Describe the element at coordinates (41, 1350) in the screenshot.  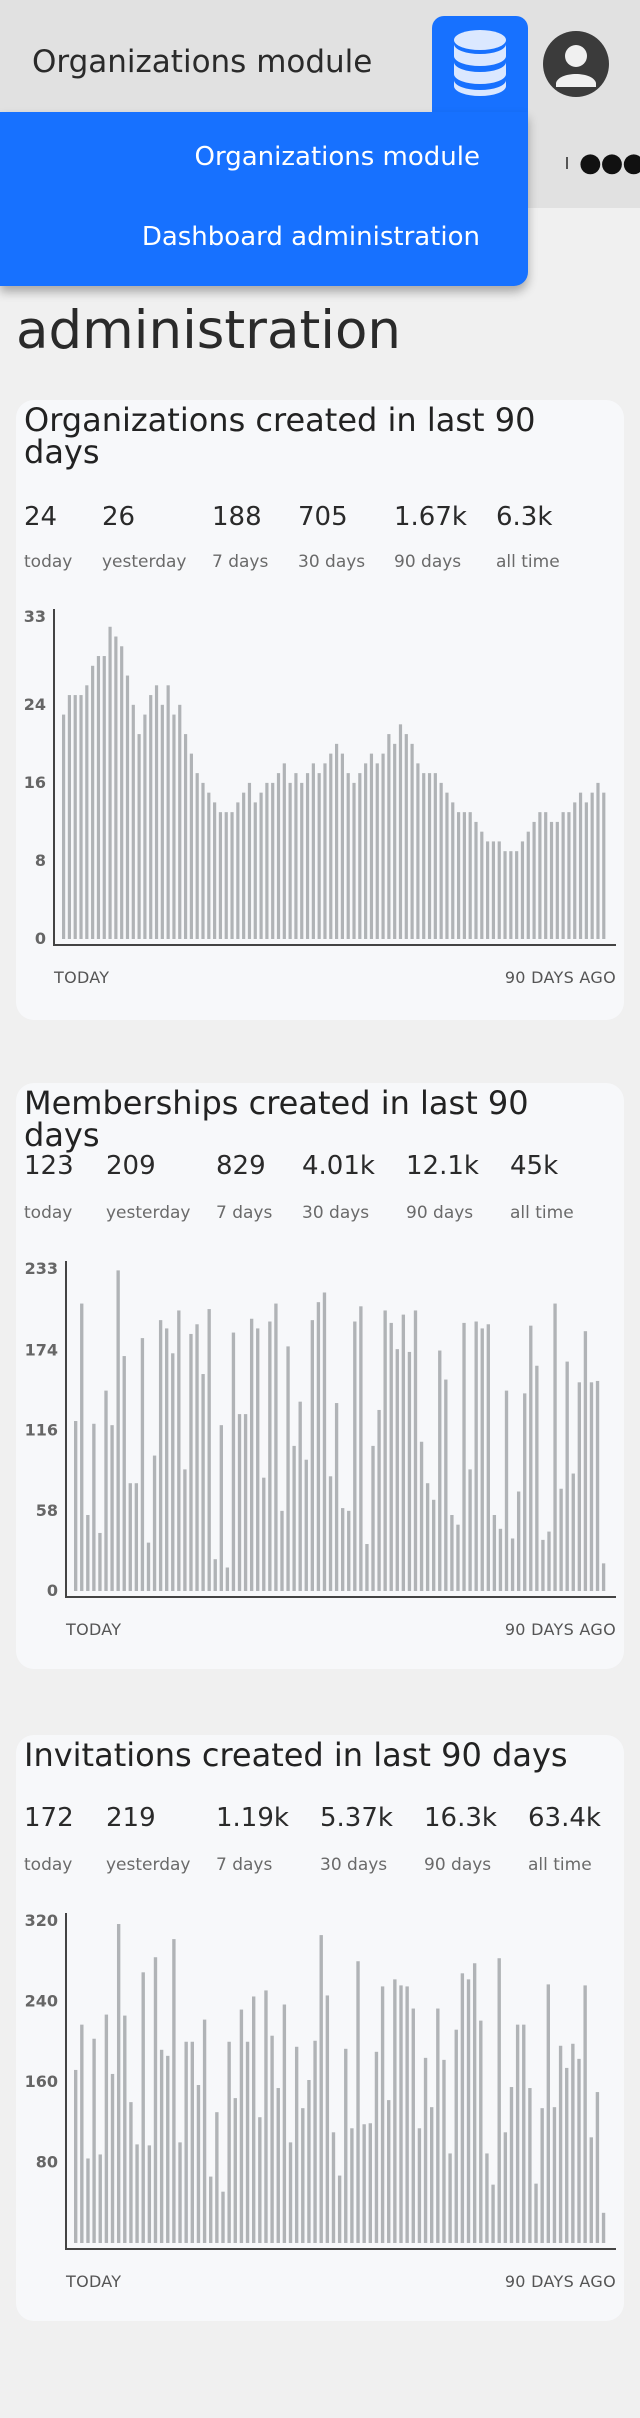
I see `y-tick-label: 174` at that location.